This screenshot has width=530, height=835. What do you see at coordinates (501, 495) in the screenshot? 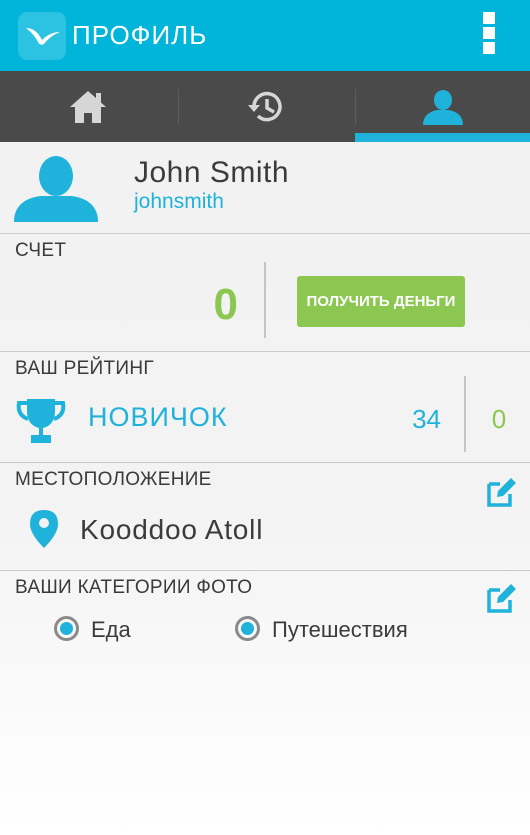
I see `edit-location-icon` at bounding box center [501, 495].